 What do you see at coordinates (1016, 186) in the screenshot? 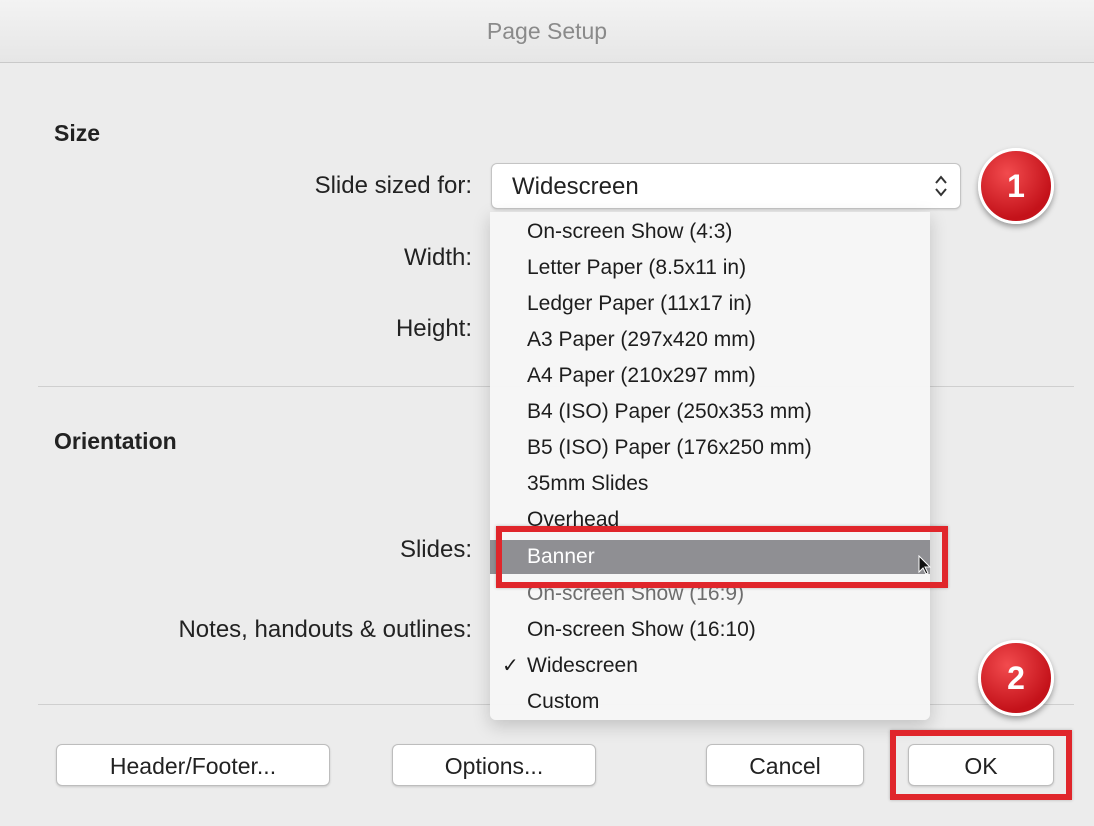
I see `step-1-callout: 1` at bounding box center [1016, 186].